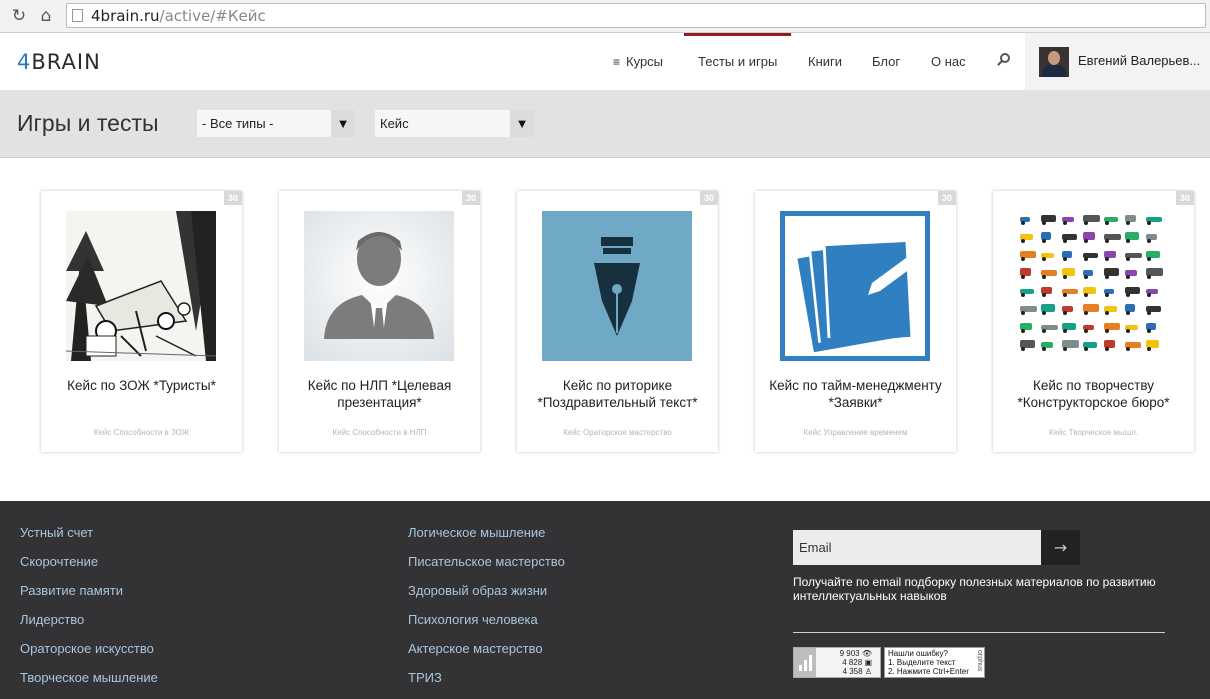 This screenshot has width=1210, height=699. What do you see at coordinates (1060, 547) in the screenshot?
I see `subscribe-button: →` at bounding box center [1060, 547].